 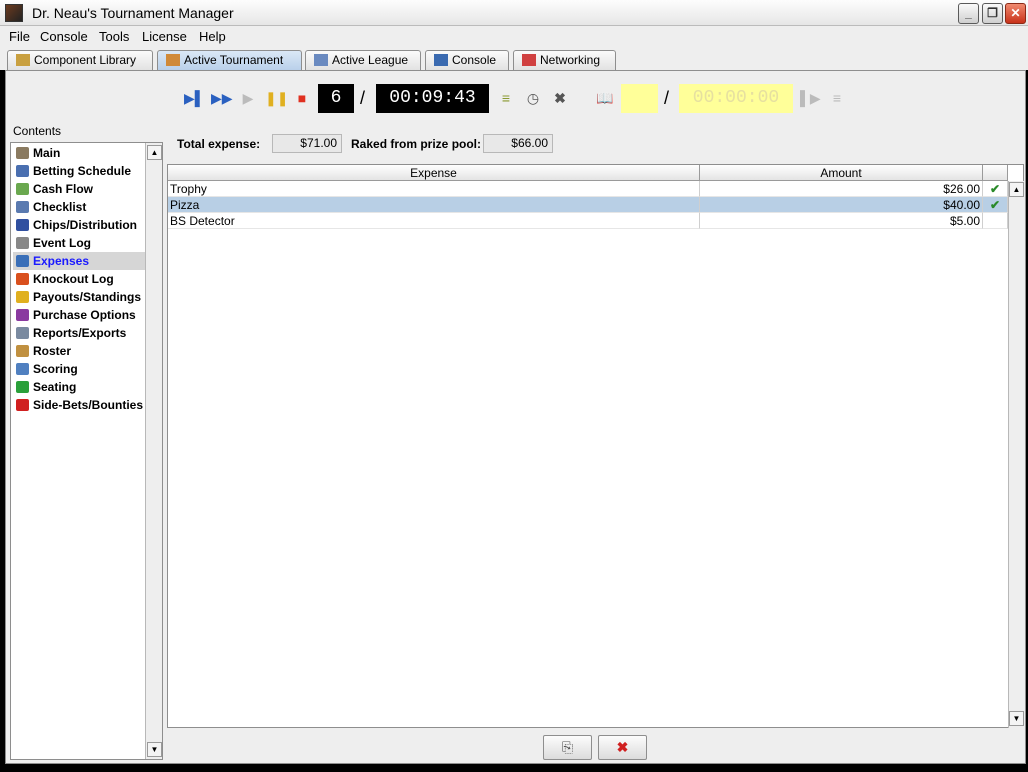 I want to click on hierarchy-icon, so click(x=321, y=60).